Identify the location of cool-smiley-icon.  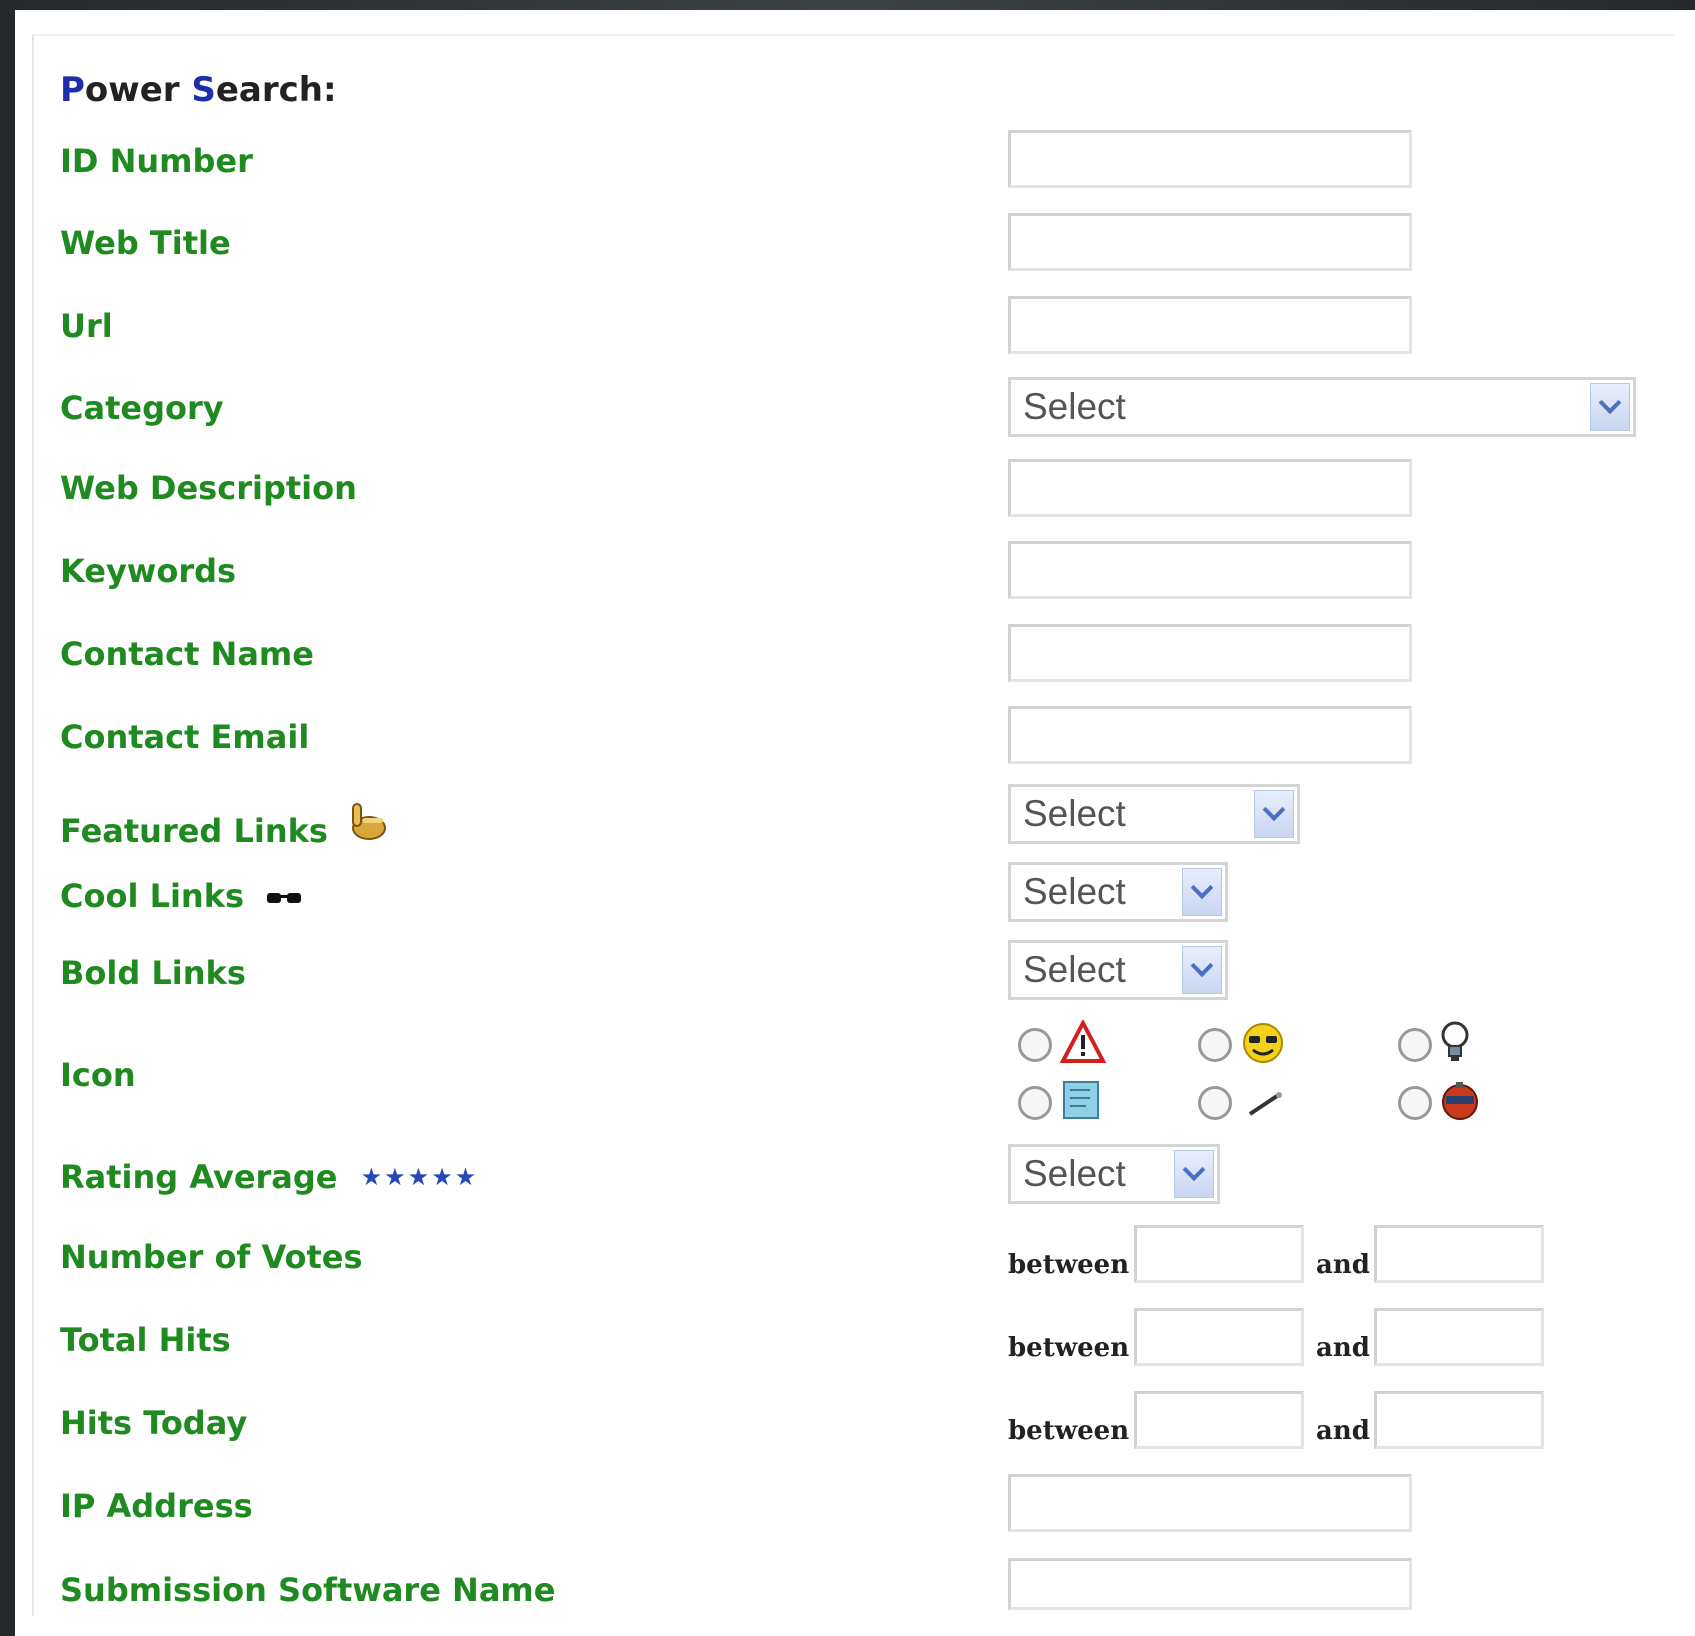
(1263, 1043).